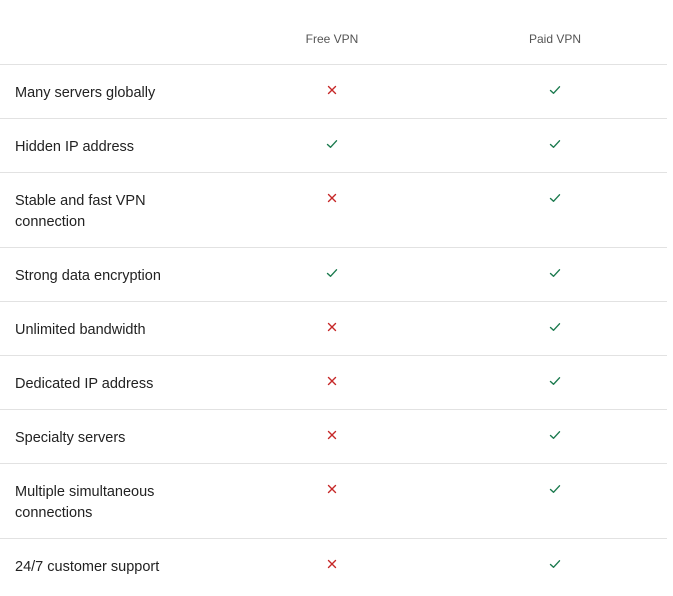 This screenshot has height=596, width=673. I want to click on feature-label: Specialty servers, so click(70, 438).